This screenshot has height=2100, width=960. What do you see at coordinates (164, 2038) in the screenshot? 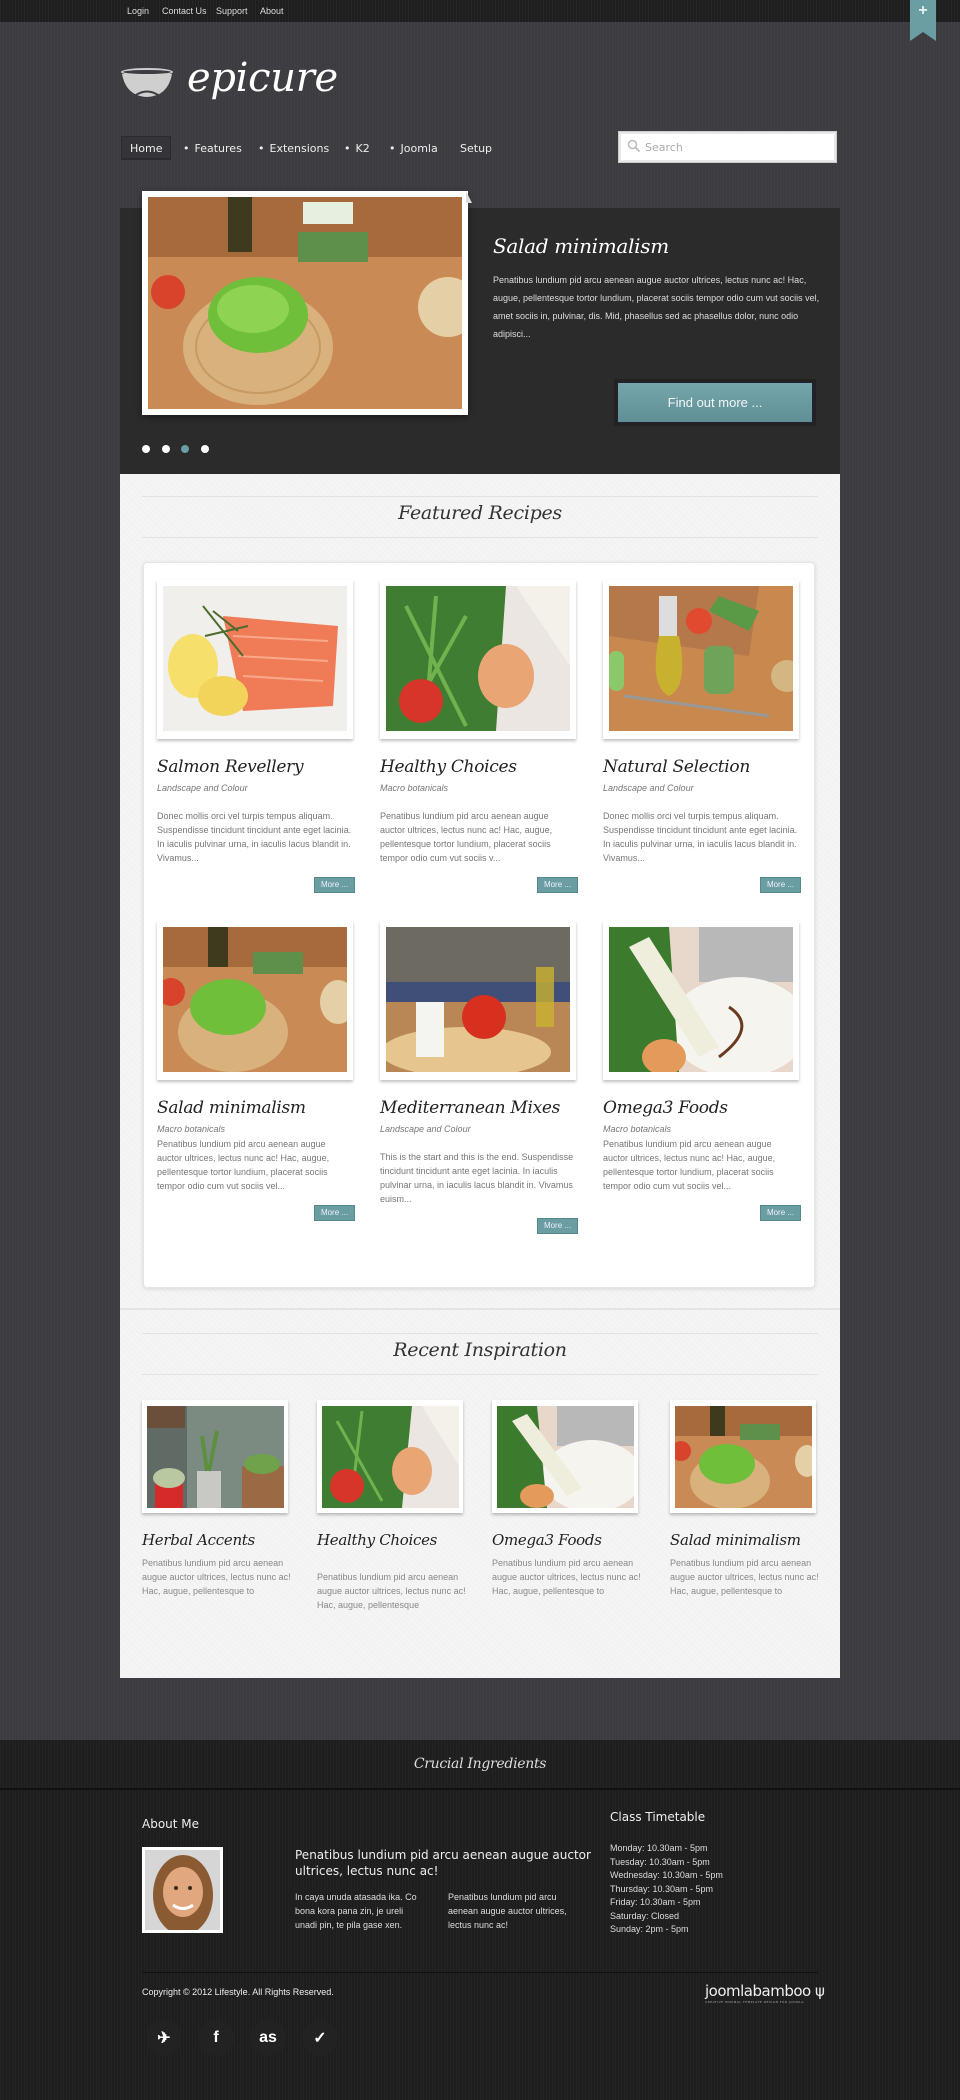
I see `twitter-icon: ✈` at bounding box center [164, 2038].